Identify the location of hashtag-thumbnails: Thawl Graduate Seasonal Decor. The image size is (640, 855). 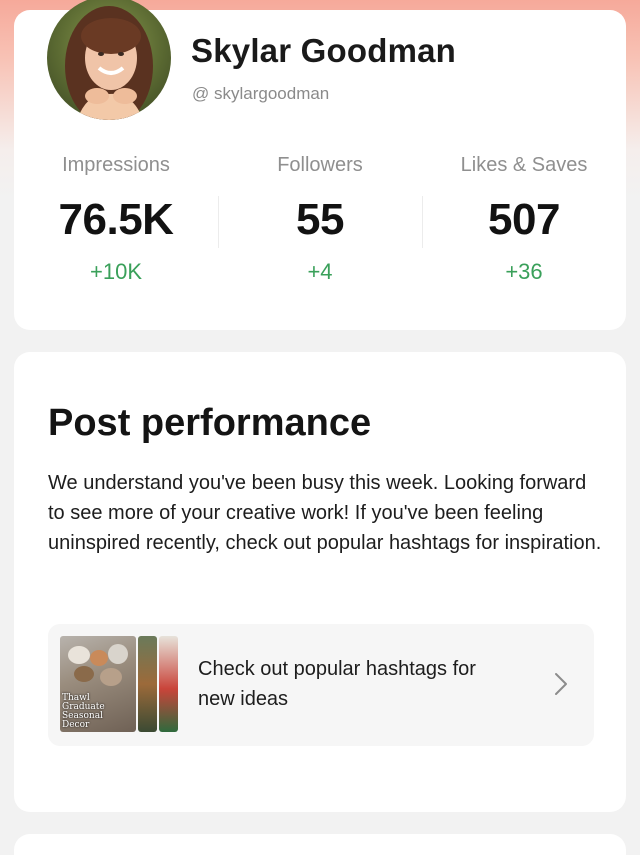
(119, 684).